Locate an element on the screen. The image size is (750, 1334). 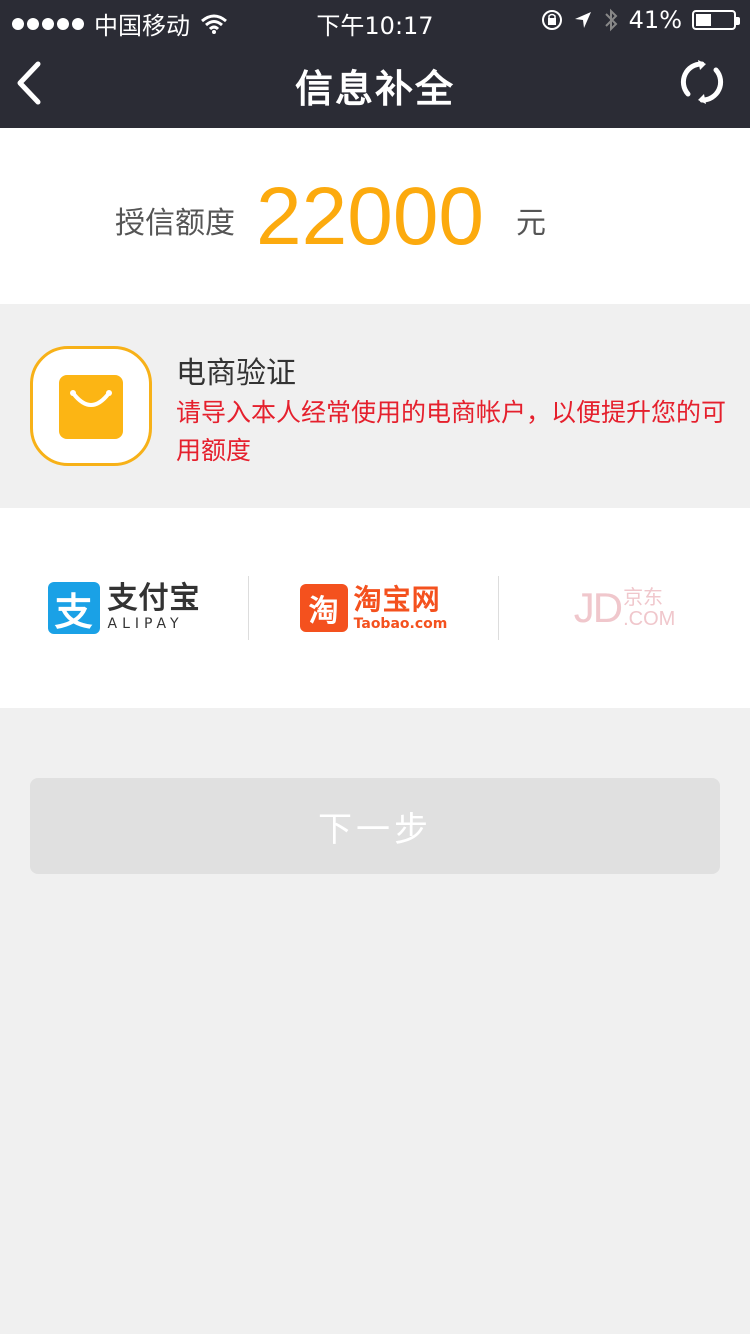
header-bar: 中国移动 下午10:17 41% 信息补全 is located at coordinates (375, 64).